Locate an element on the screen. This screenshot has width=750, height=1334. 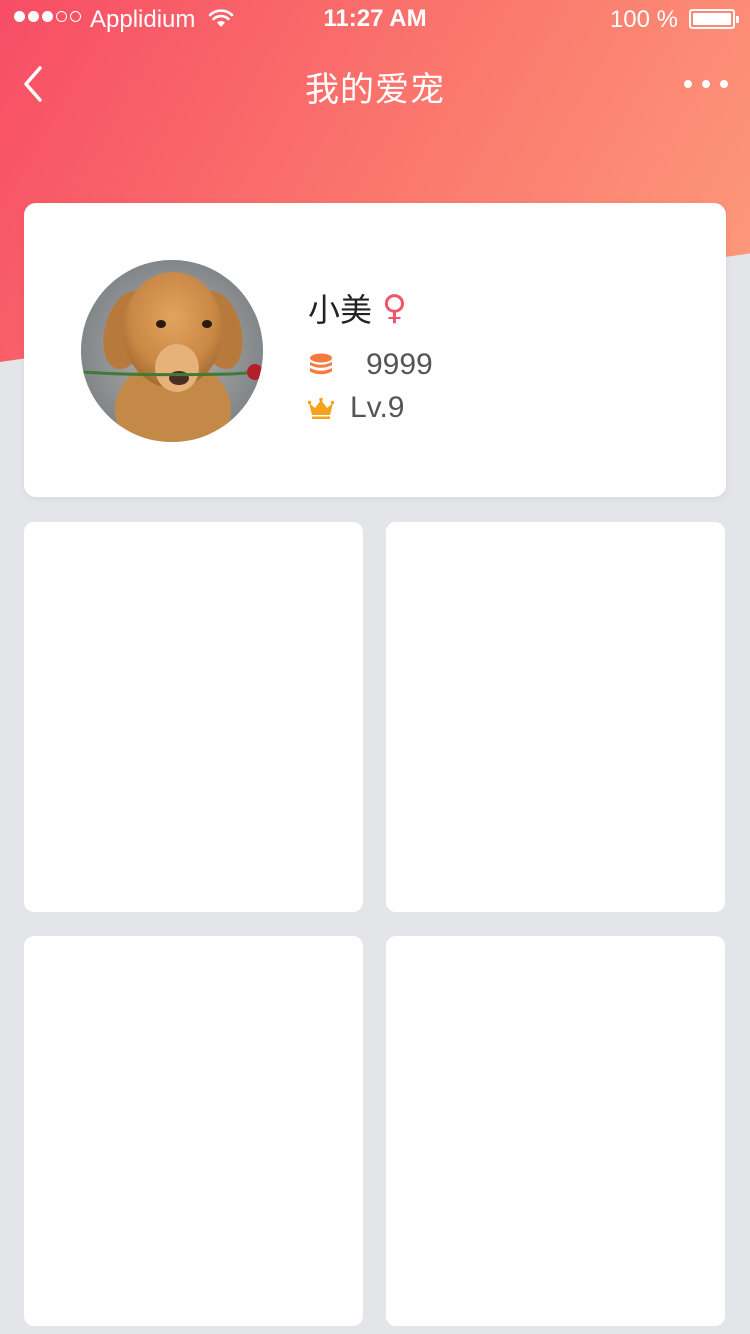
navigation-bar: 我的爱宠 is located at coordinates (375, 84).